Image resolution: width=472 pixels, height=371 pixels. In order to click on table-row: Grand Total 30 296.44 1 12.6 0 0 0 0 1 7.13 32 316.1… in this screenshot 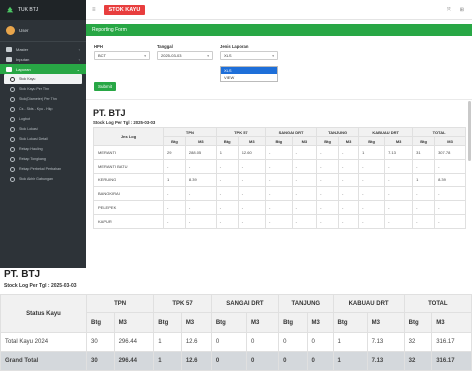, I will do `click(236, 361)`.